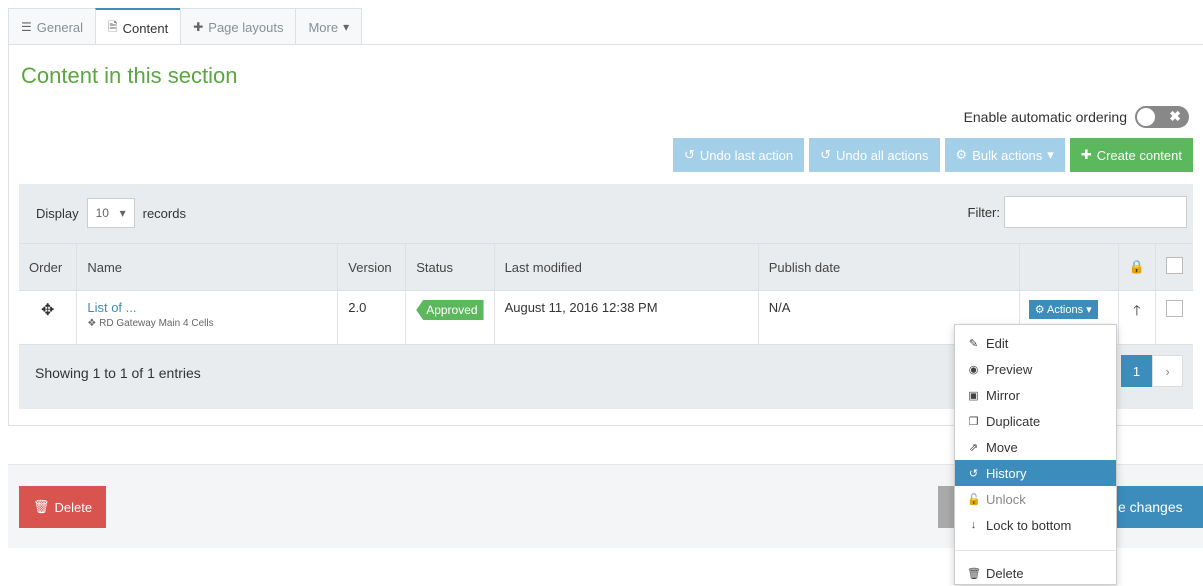 The image size is (1203, 586). What do you see at coordinates (450, 267) in the screenshot?
I see `column-status: Status` at bounding box center [450, 267].